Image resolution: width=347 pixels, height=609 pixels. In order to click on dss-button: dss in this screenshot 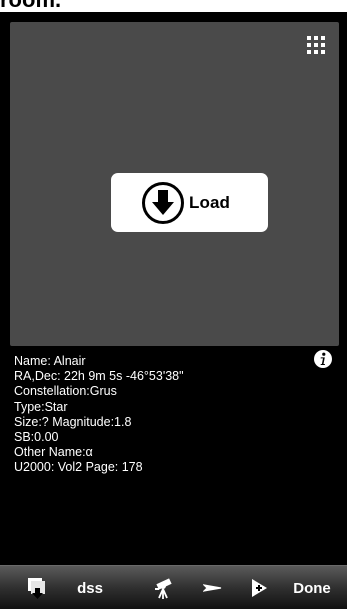, I will do `click(90, 587)`.